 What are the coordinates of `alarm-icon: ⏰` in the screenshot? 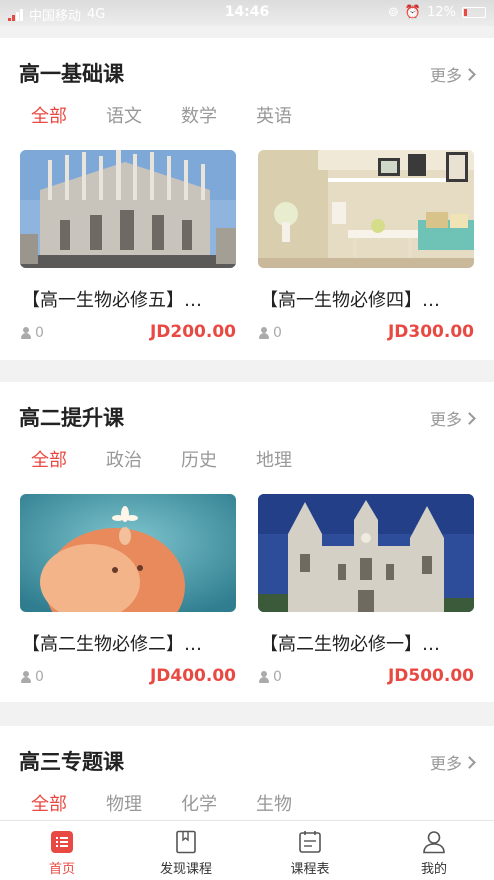 It's located at (413, 12).